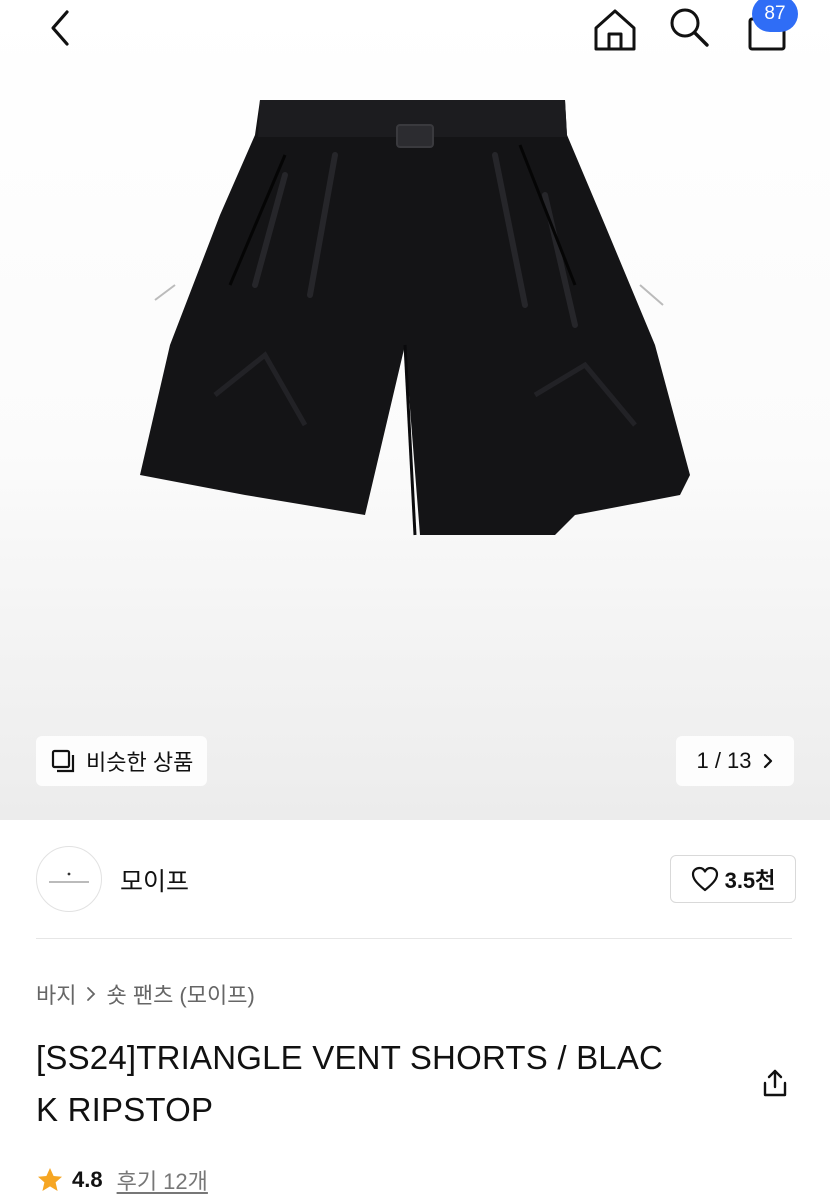  What do you see at coordinates (162, 1180) in the screenshot?
I see `reviews-link: 후기 12개` at bounding box center [162, 1180].